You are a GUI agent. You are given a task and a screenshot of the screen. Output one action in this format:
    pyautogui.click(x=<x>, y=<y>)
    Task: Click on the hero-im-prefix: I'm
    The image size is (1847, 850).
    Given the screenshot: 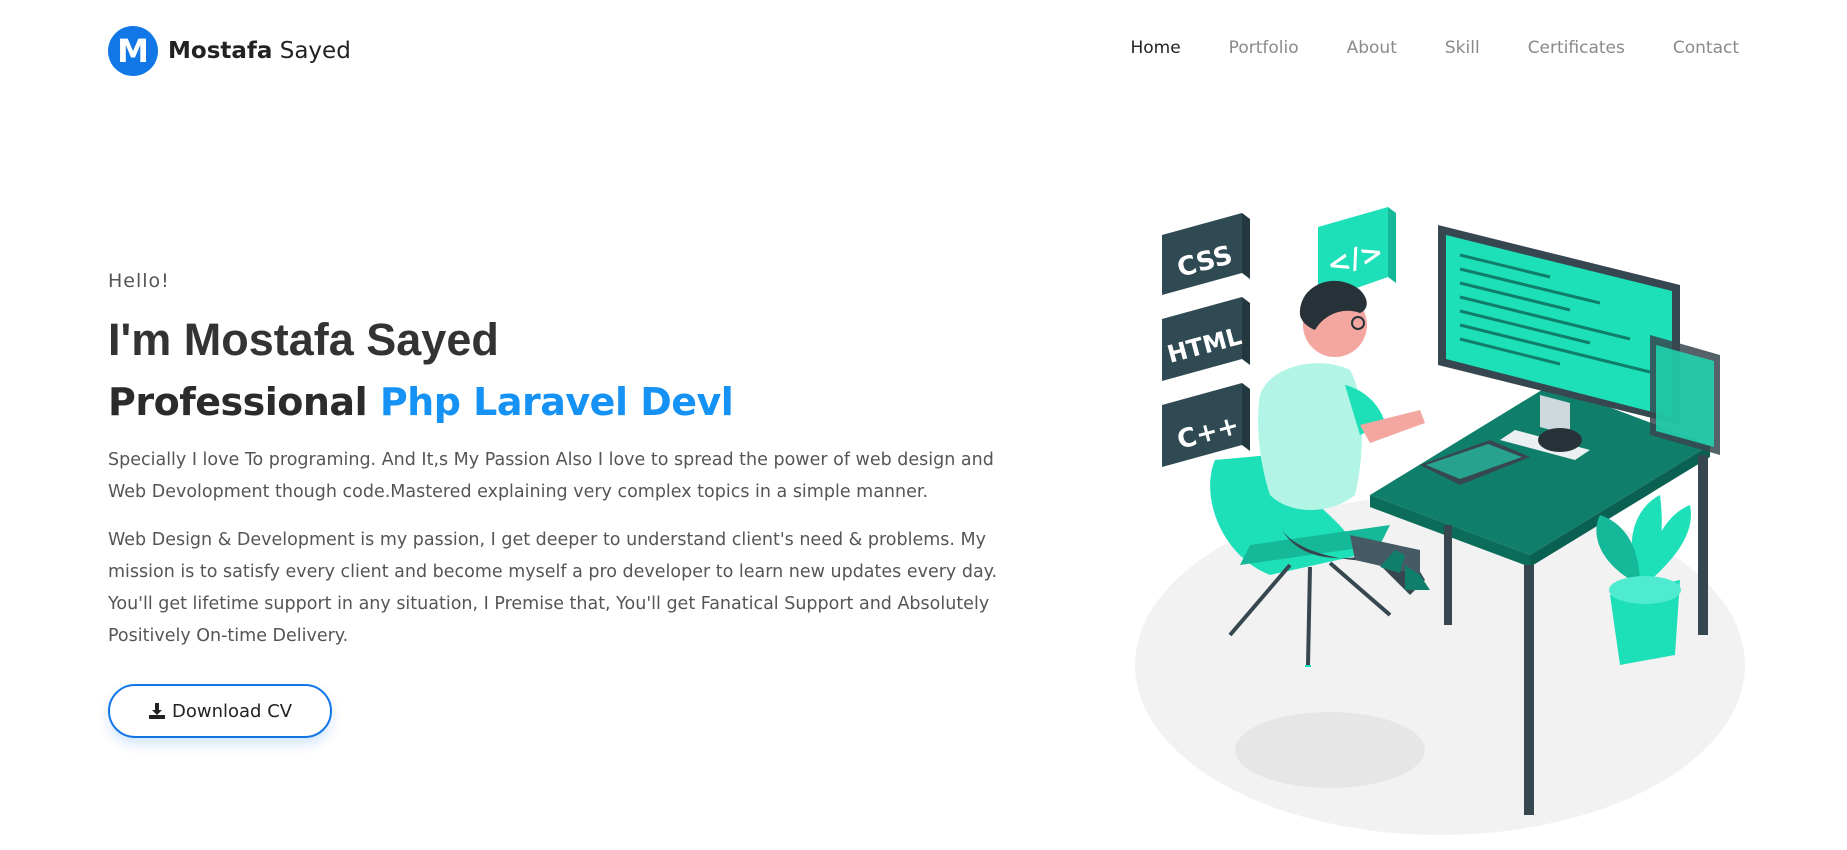 What is the action you would take?
    pyautogui.click(x=140, y=339)
    